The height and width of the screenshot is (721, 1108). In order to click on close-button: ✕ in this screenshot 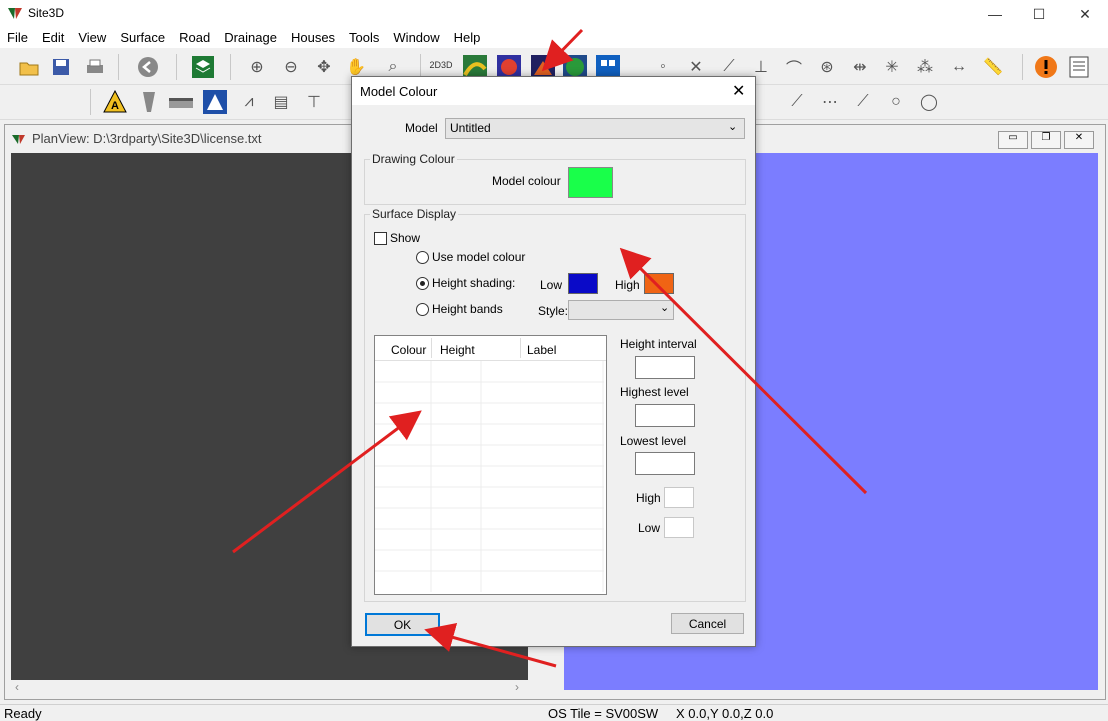, I will do `click(1085, 14)`.